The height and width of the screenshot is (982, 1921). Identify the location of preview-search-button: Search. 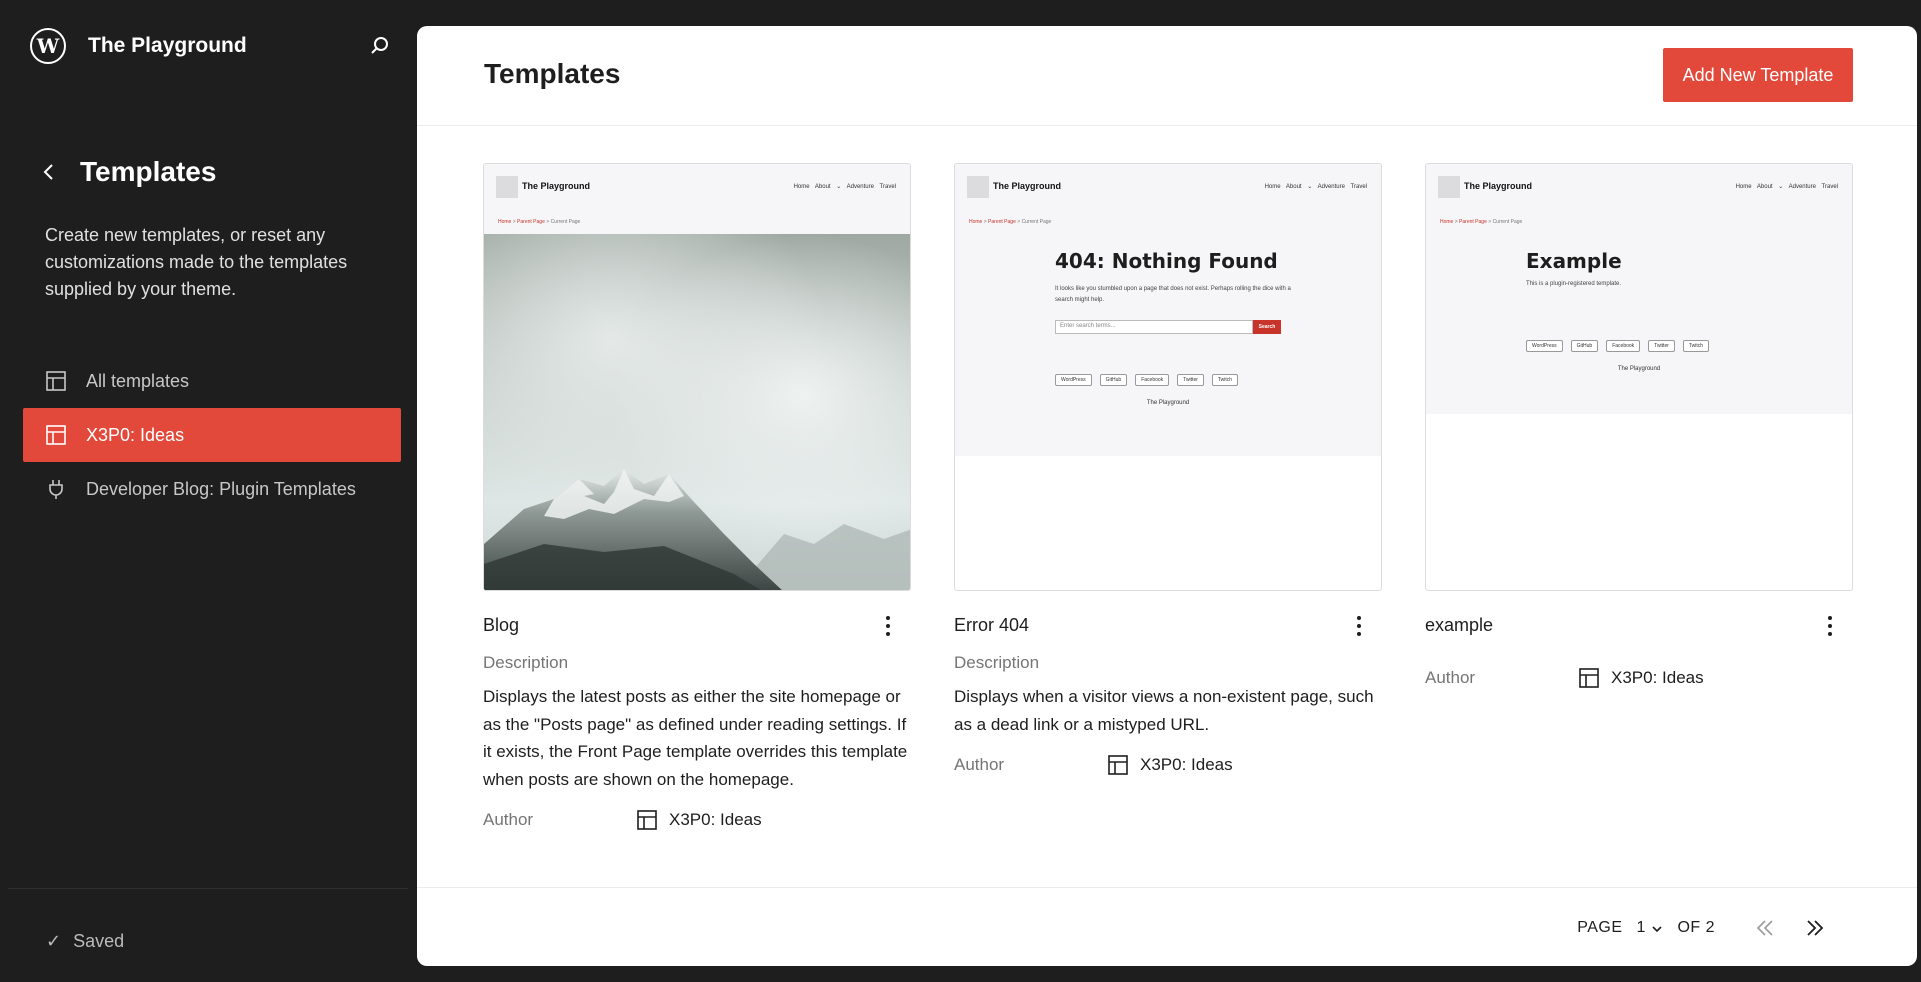
(1267, 327).